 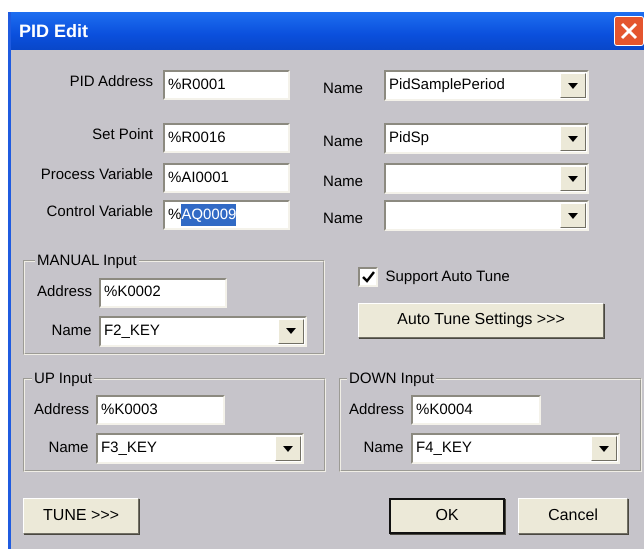 What do you see at coordinates (163, 293) in the screenshot?
I see `input-field: %K0002` at bounding box center [163, 293].